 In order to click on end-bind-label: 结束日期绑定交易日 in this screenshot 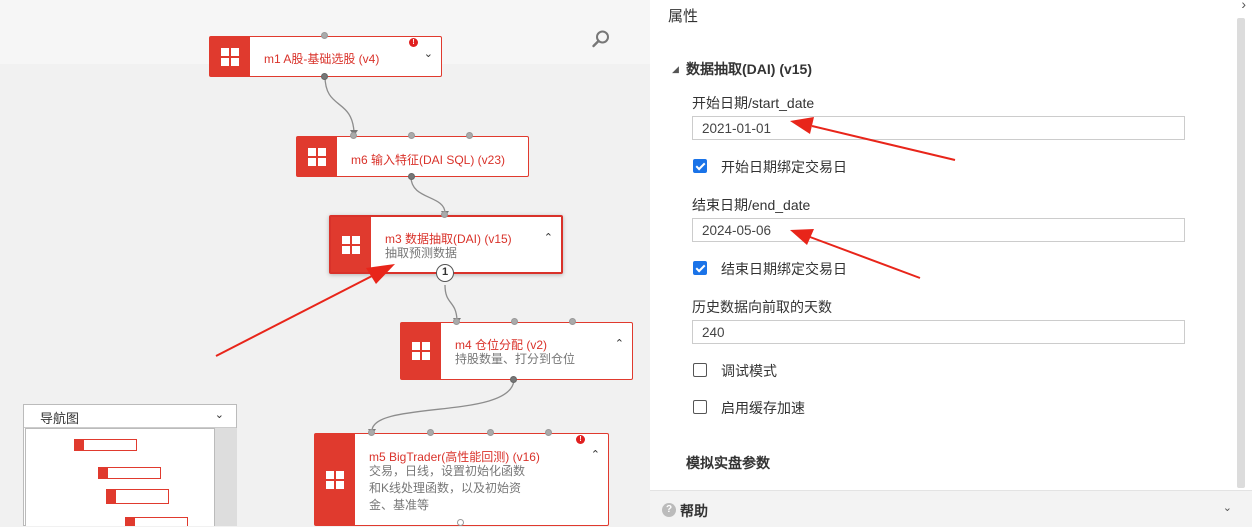, I will do `click(784, 269)`.